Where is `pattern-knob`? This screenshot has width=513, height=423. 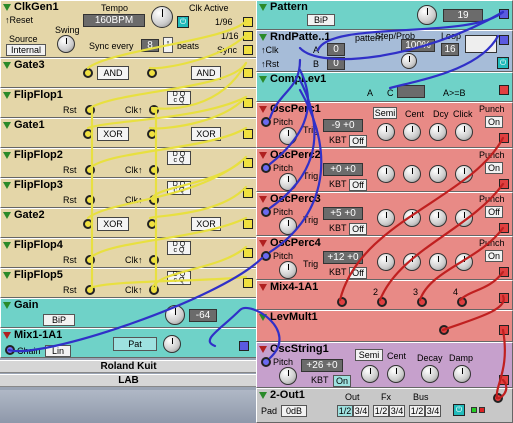
pattern-knob is located at coordinates (427, 15).